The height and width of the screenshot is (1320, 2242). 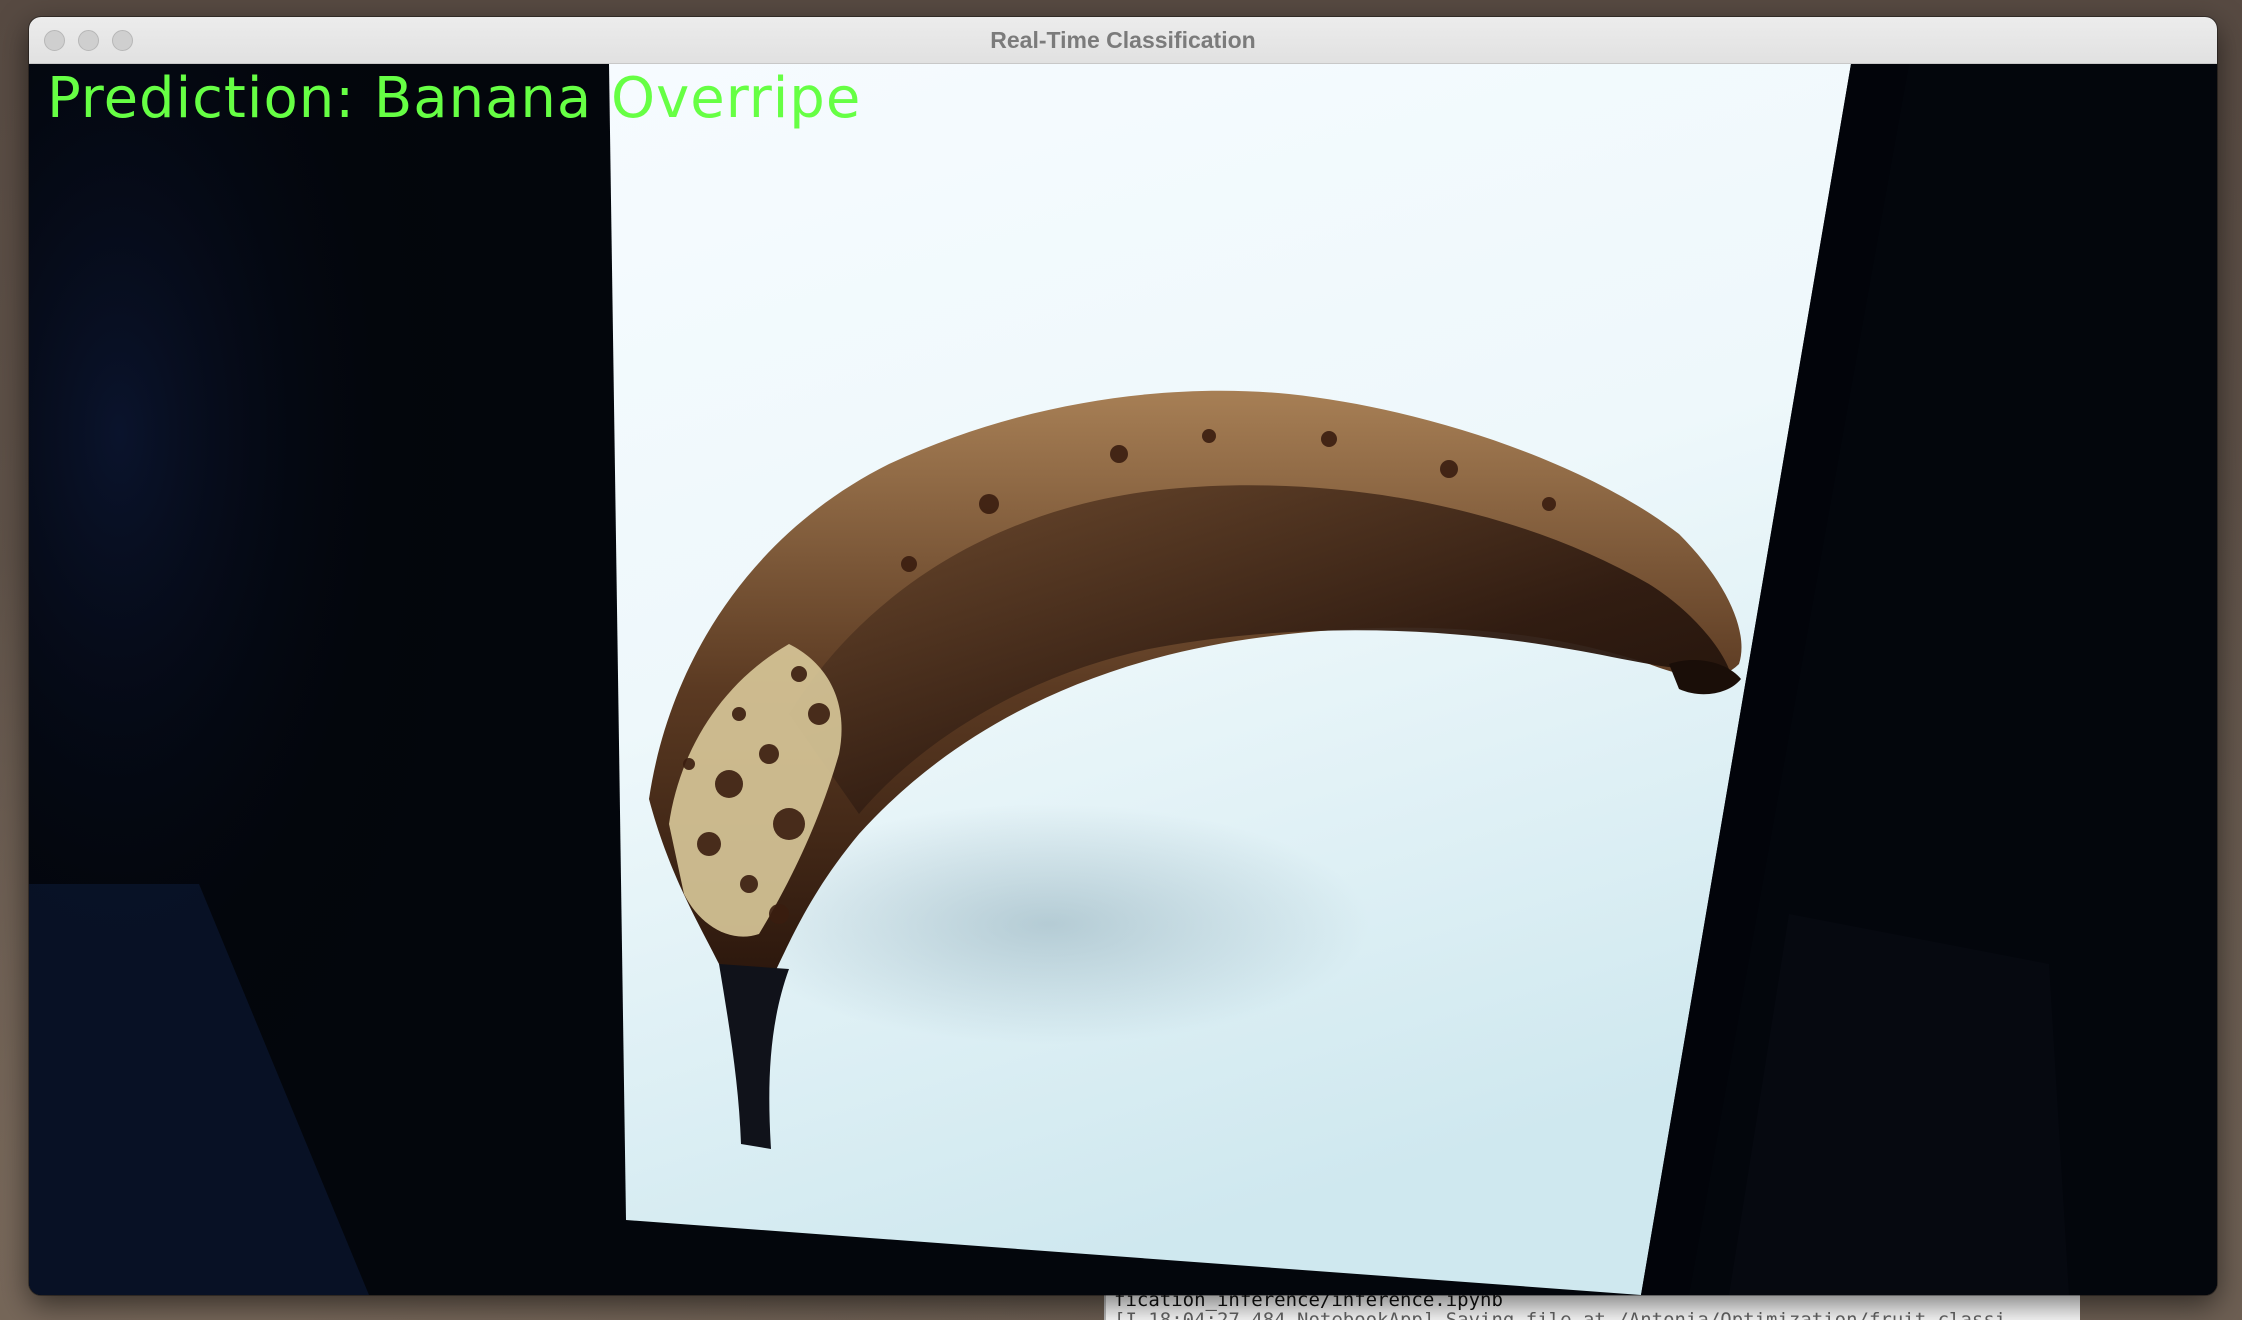 I want to click on title-bar: Real-Time Classification, so click(x=1123, y=40).